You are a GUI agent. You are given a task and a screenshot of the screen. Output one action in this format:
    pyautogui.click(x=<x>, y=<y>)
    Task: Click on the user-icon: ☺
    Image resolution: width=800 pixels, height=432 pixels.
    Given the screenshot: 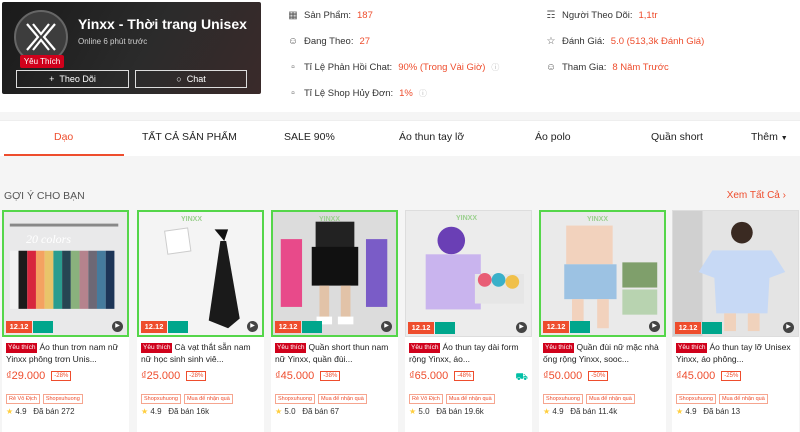 What is the action you would take?
    pyautogui.click(x=293, y=41)
    